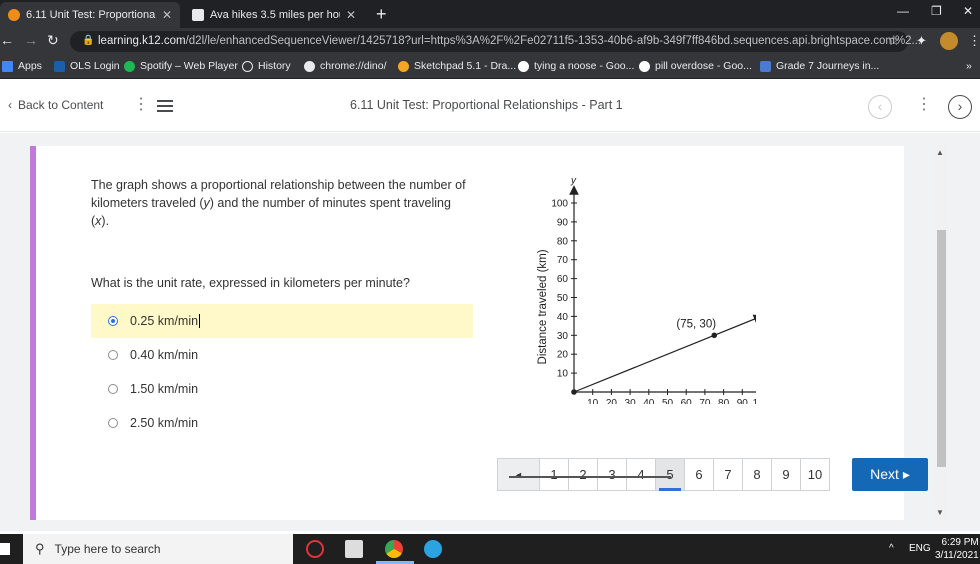 This screenshot has height=564, width=980. Describe the element at coordinates (957, 549) in the screenshot. I see `taskbar-clock: 6:29 PM 3/11/2021` at that location.